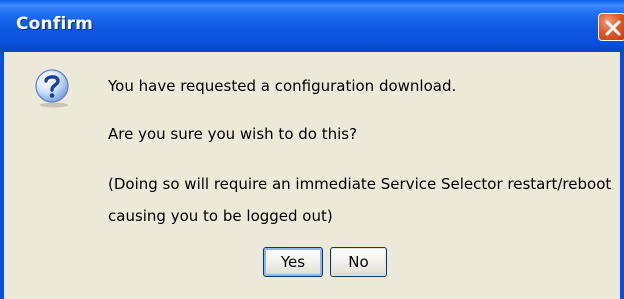 The image size is (624, 299). Describe the element at coordinates (54, 24) in the screenshot. I see `dialog-title: Confirm` at that location.